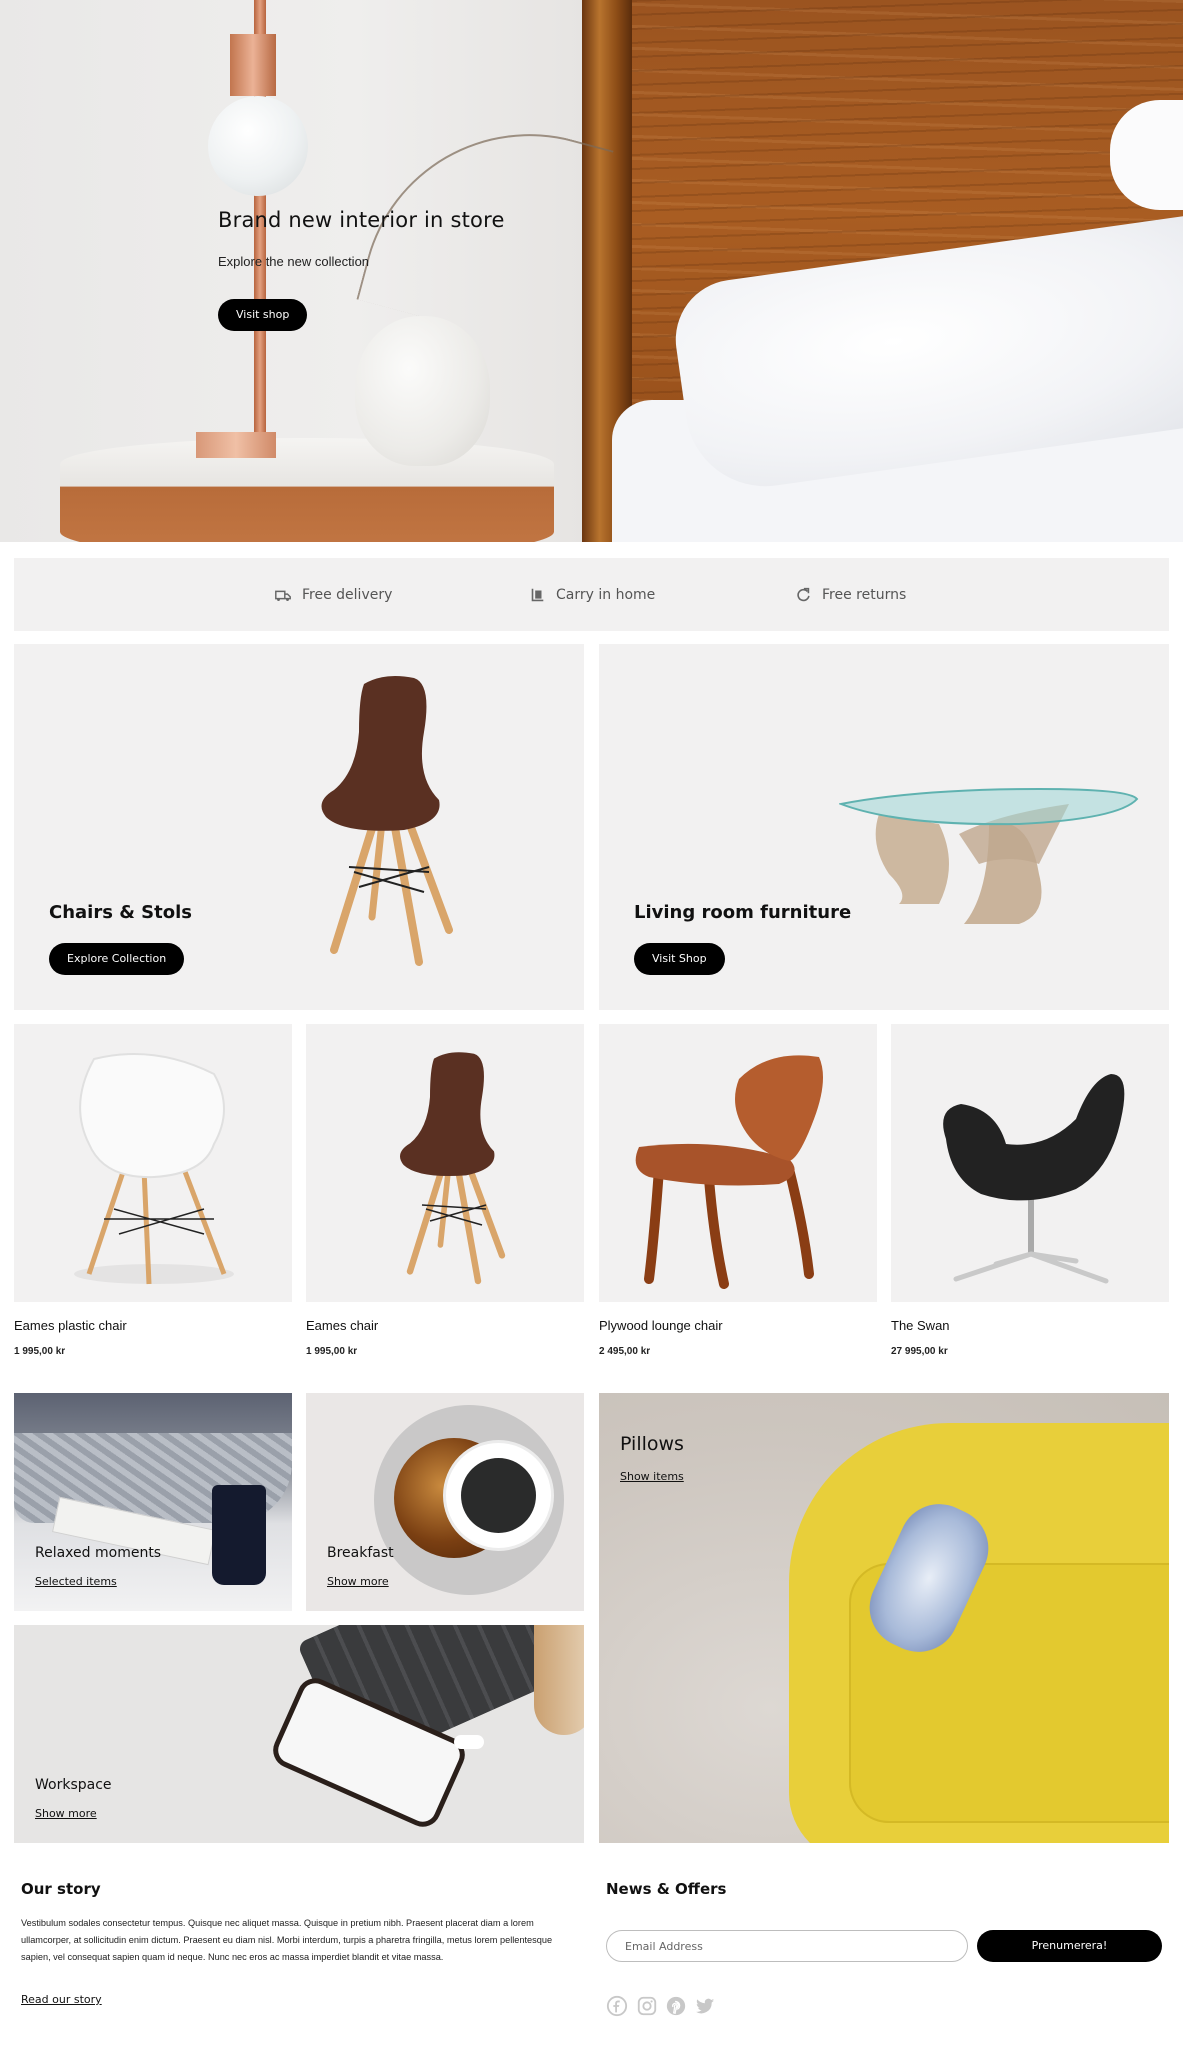 This screenshot has height=2048, width=1183. What do you see at coordinates (666, 1889) in the screenshot?
I see `news-offers-heading: News & Offers` at bounding box center [666, 1889].